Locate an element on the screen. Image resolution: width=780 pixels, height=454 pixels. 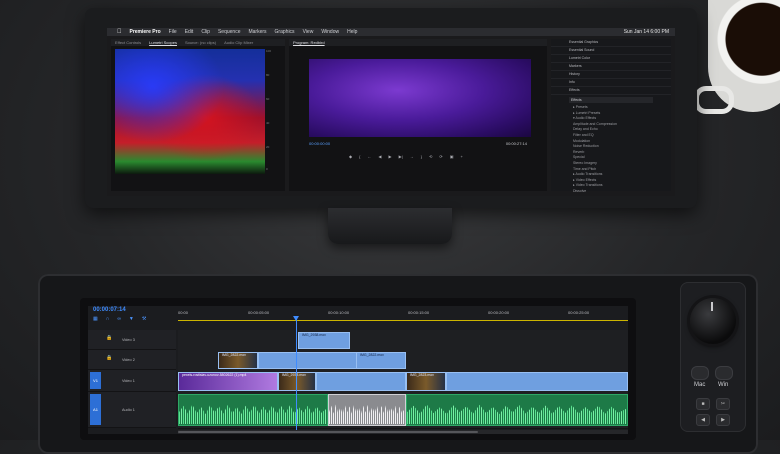
clip-label: IMG_2822.mov is located at coordinates (372, 355).